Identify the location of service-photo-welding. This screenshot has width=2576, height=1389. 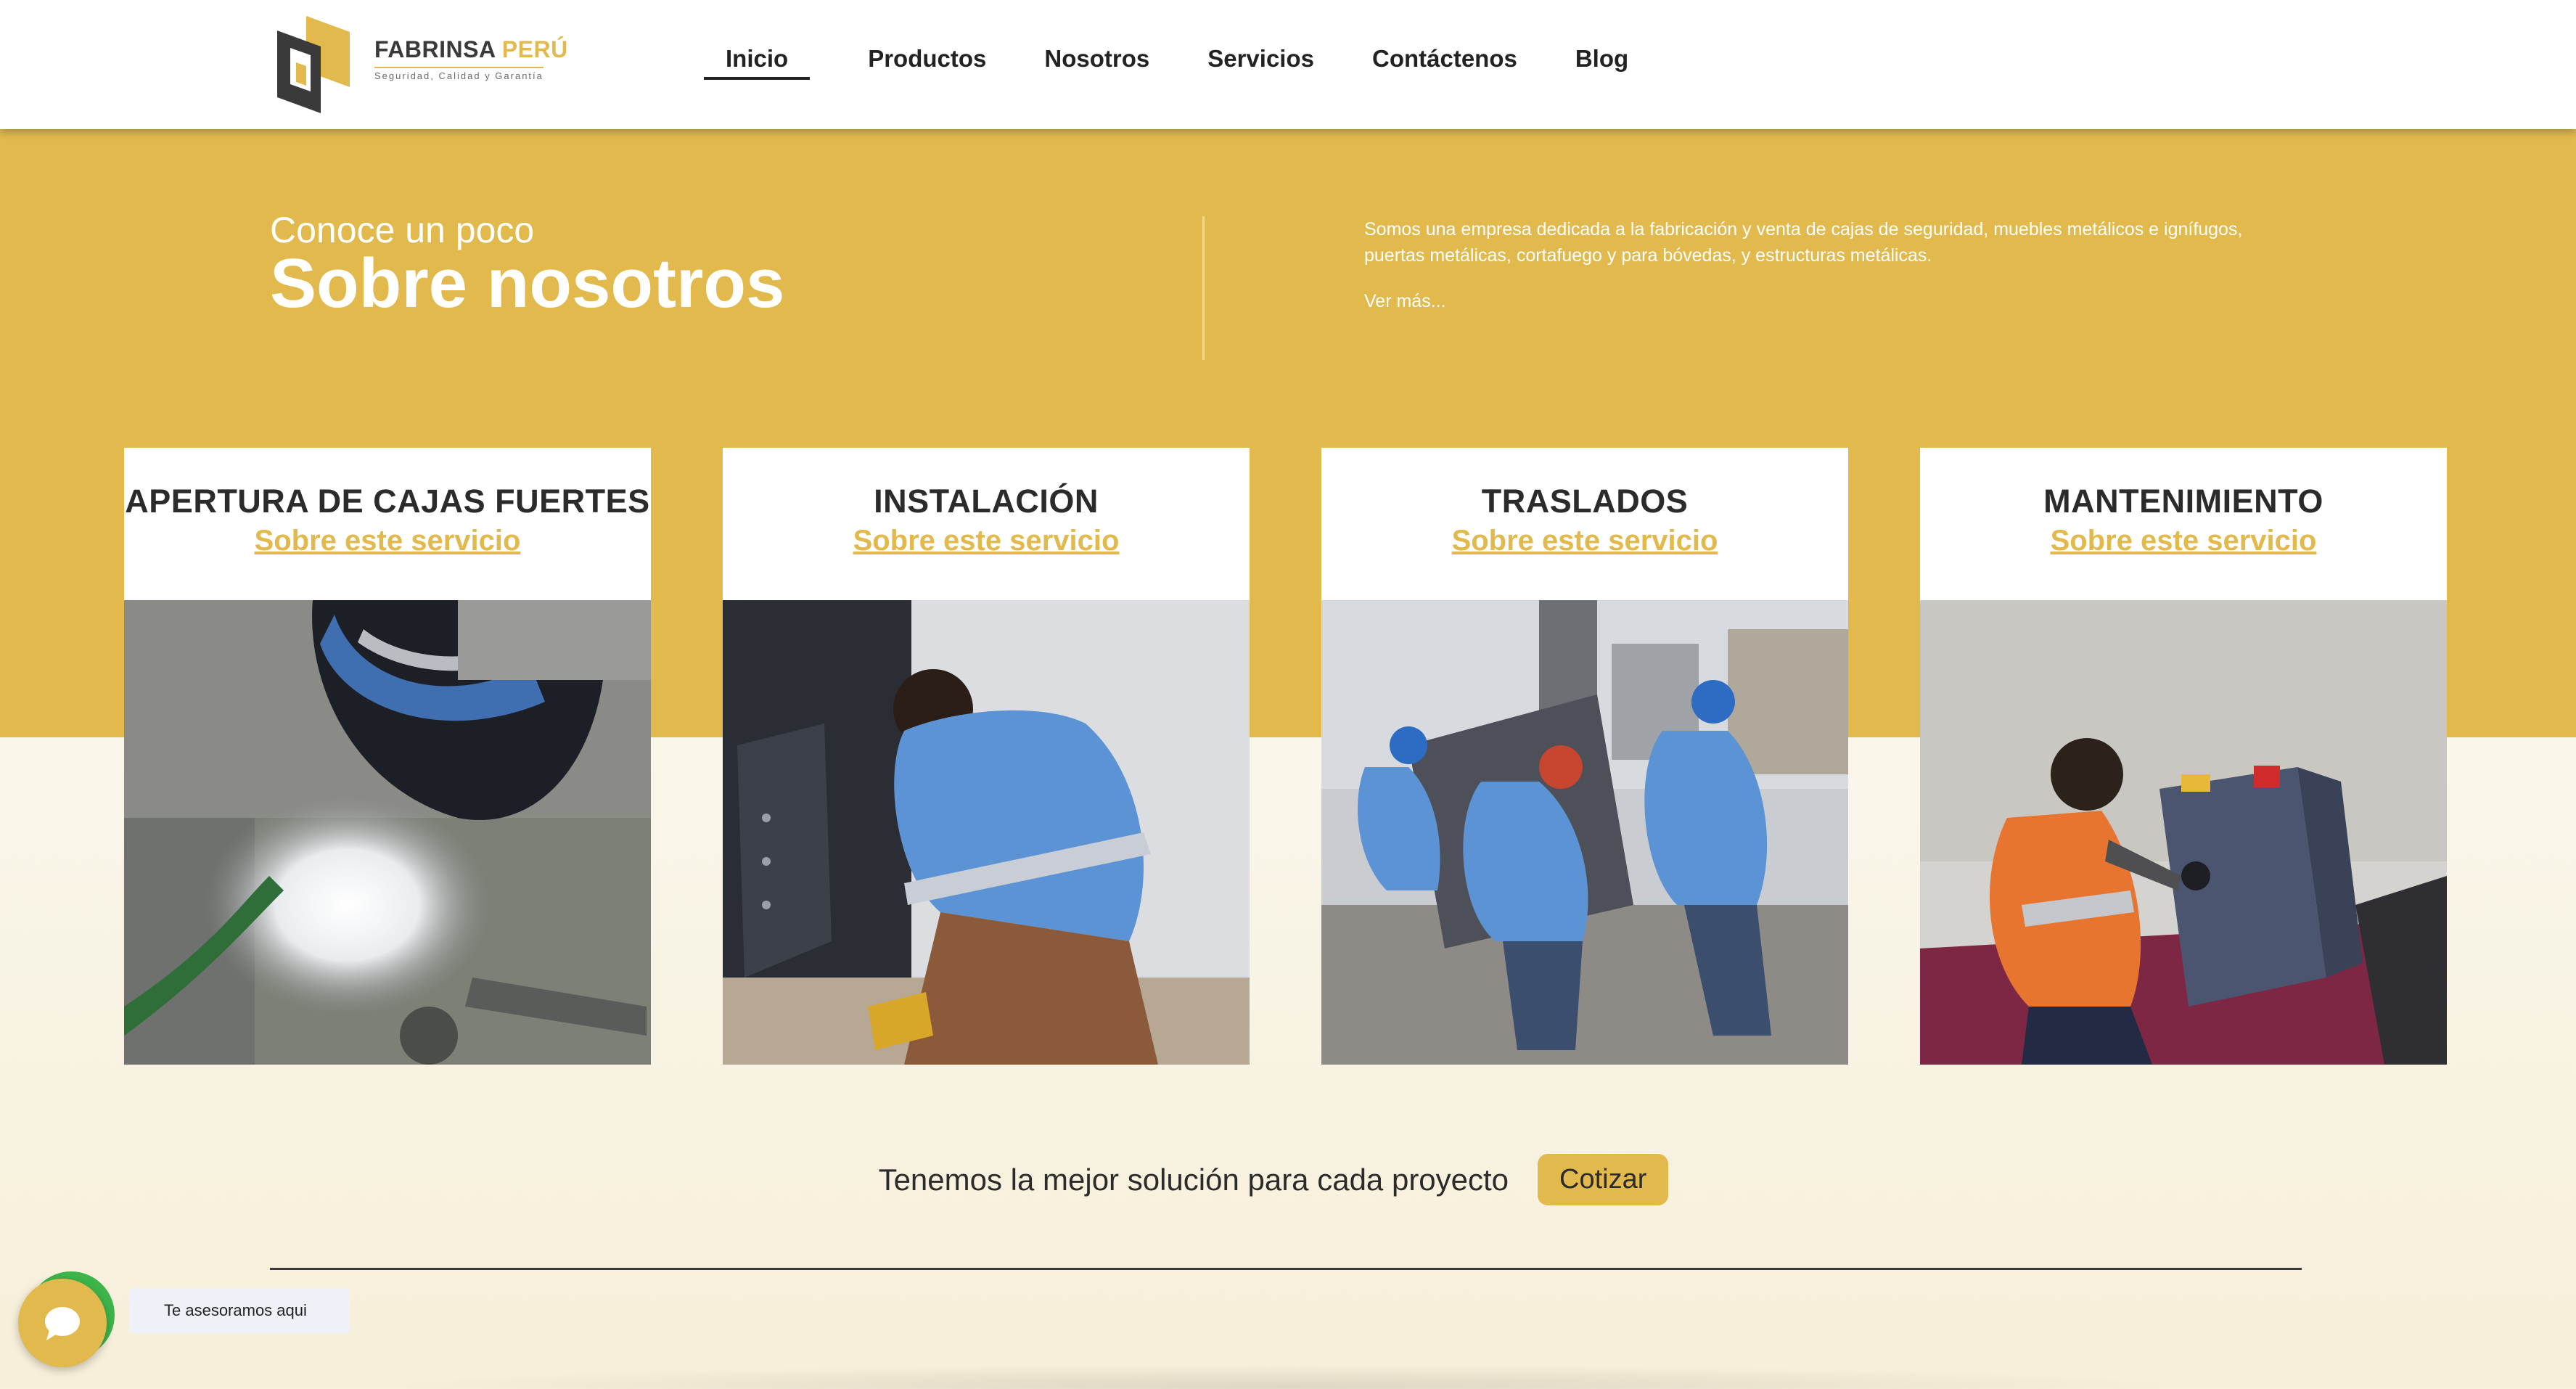
(387, 832).